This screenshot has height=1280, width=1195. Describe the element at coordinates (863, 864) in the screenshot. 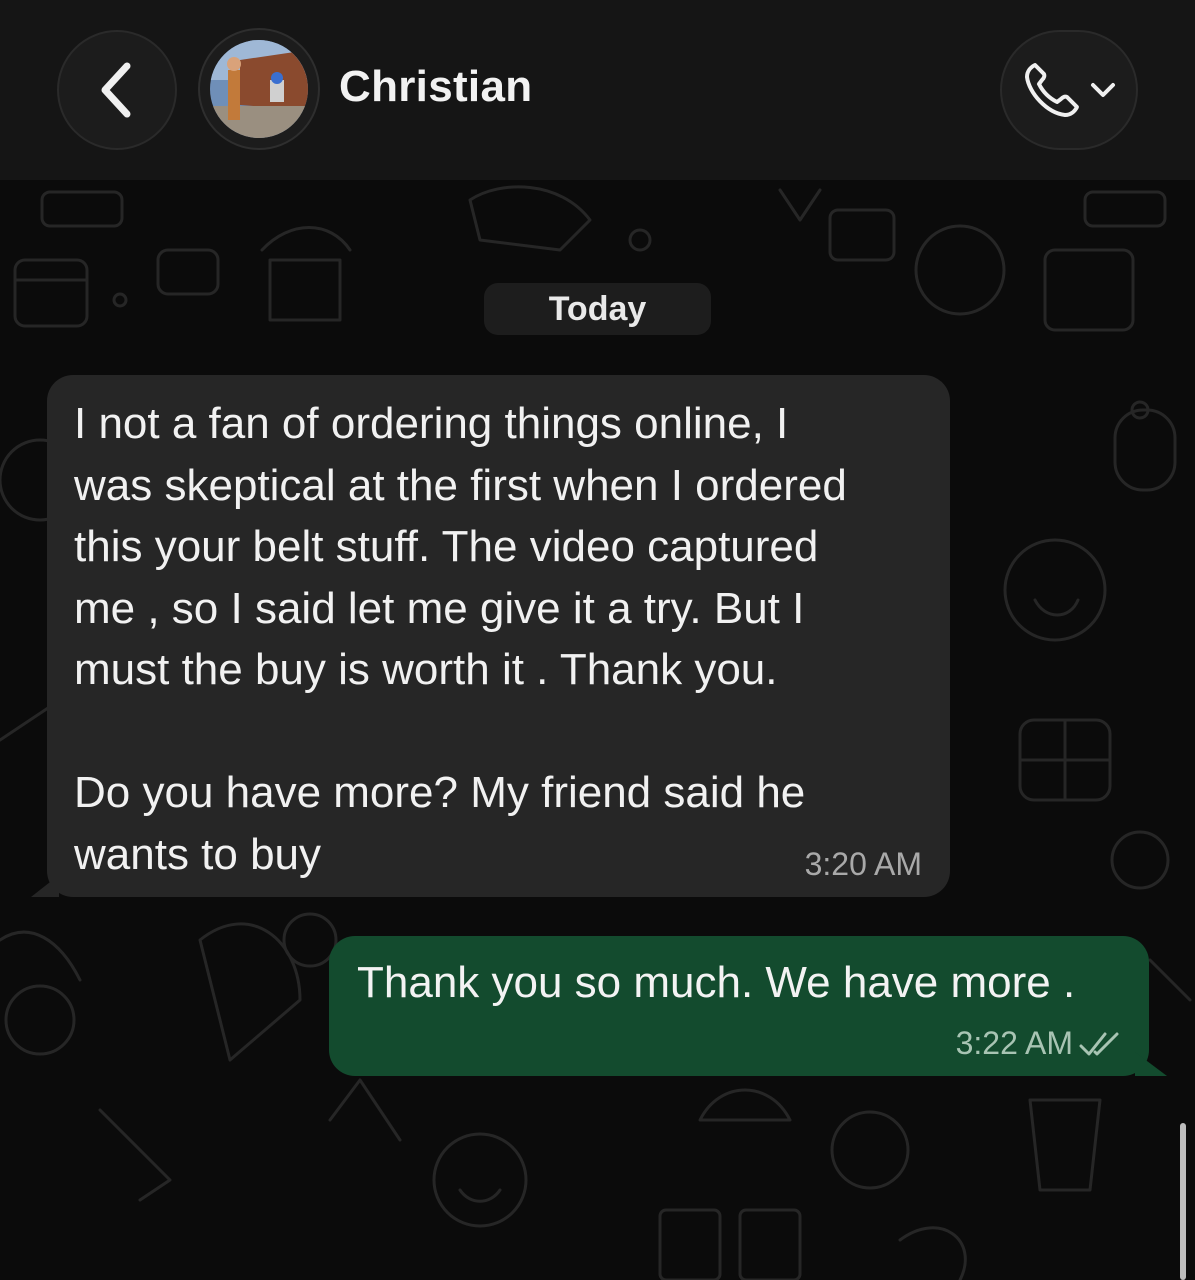

I see `message-time: 3:20 AM` at that location.